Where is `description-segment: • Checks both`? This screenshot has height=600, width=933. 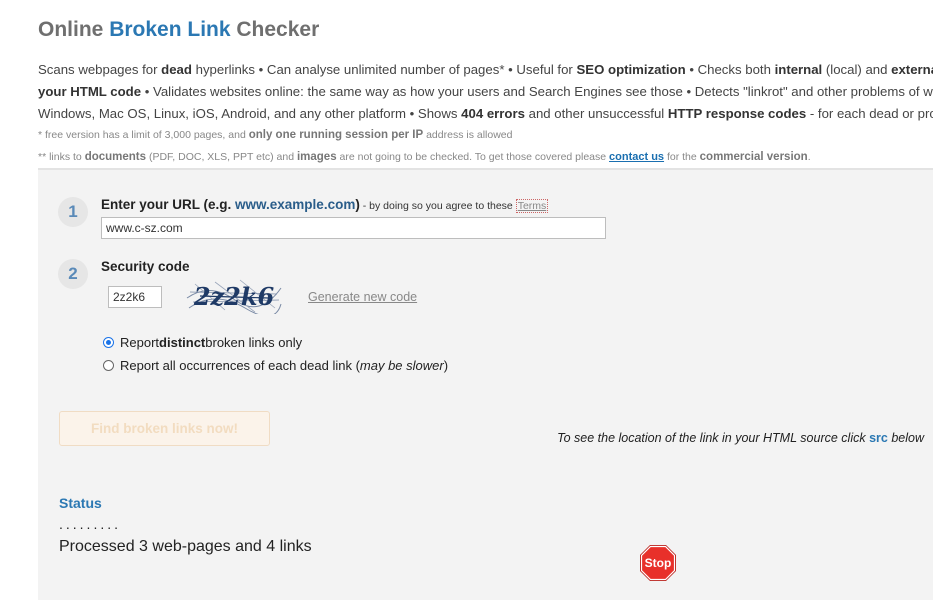
description-segment: • Checks both is located at coordinates (730, 69).